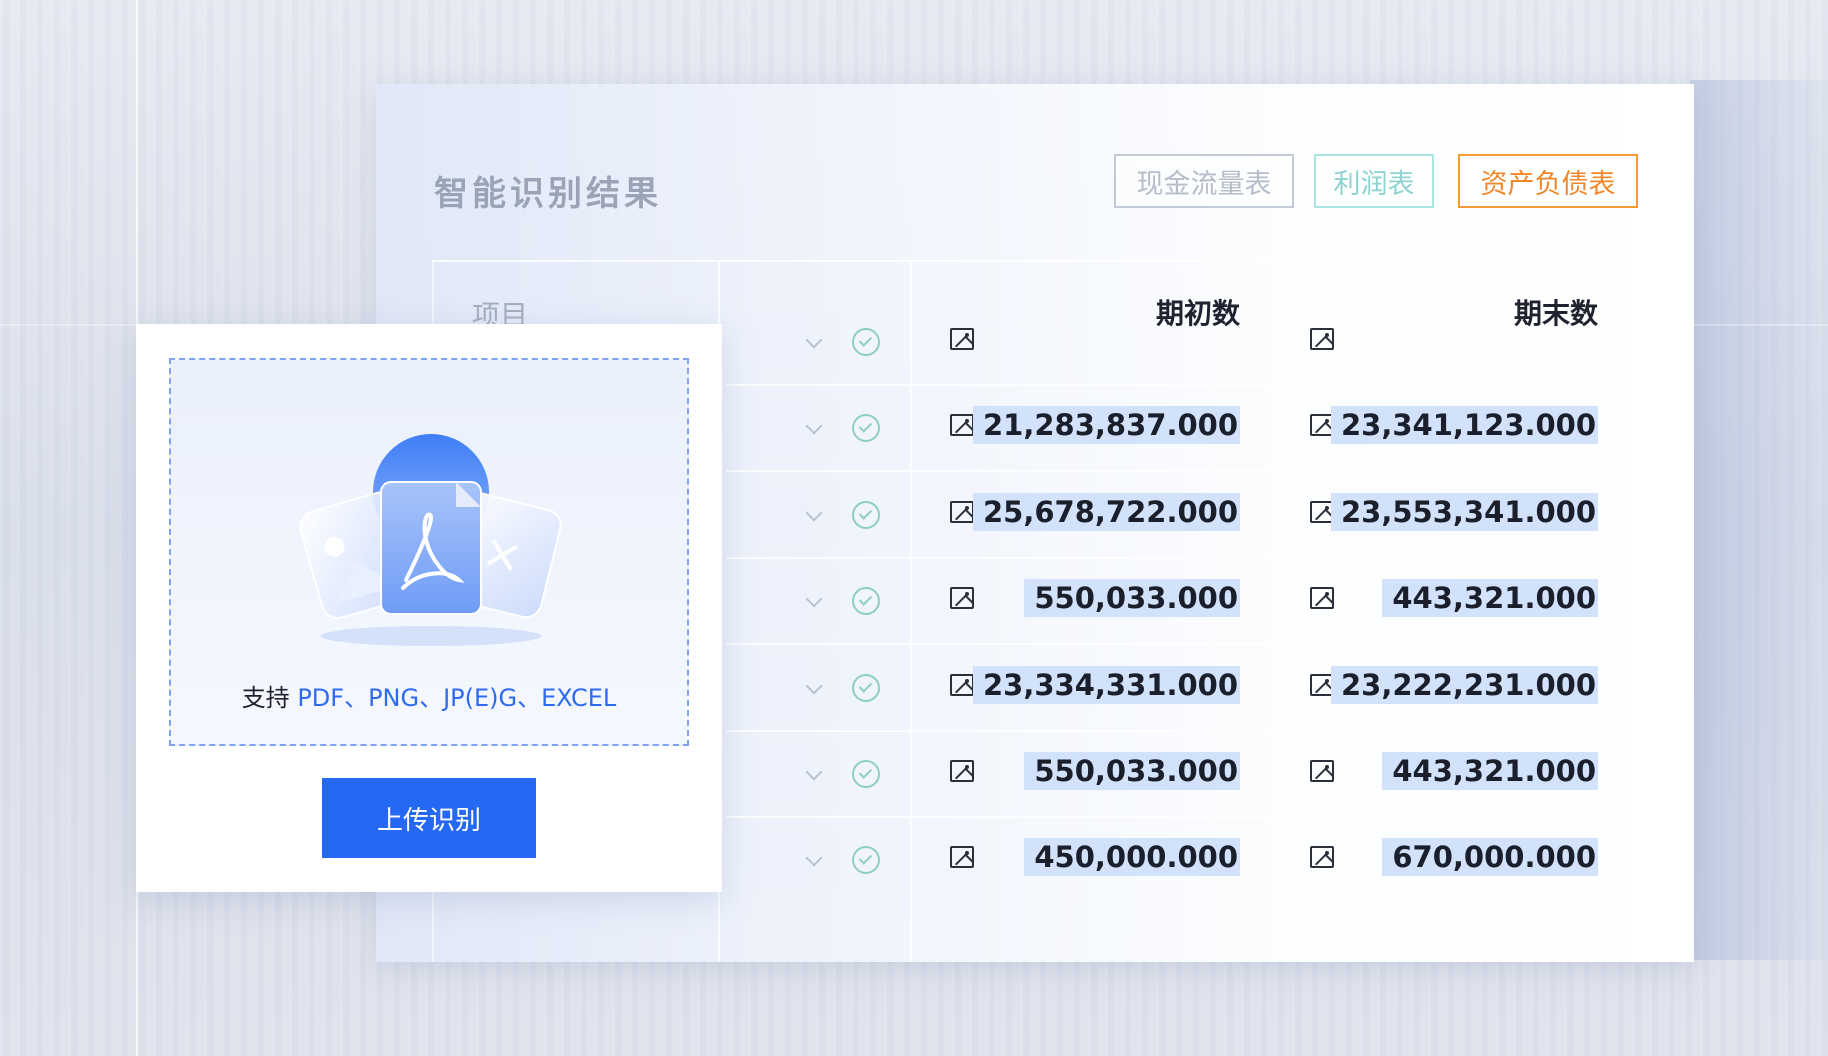  I want to click on upload-recognize-button: 上传识别, so click(429, 818).